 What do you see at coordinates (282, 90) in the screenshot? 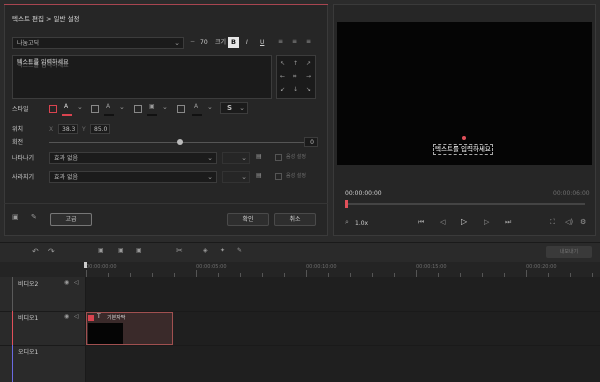
I see `arrow-down-left-icon: ↙` at bounding box center [282, 90].